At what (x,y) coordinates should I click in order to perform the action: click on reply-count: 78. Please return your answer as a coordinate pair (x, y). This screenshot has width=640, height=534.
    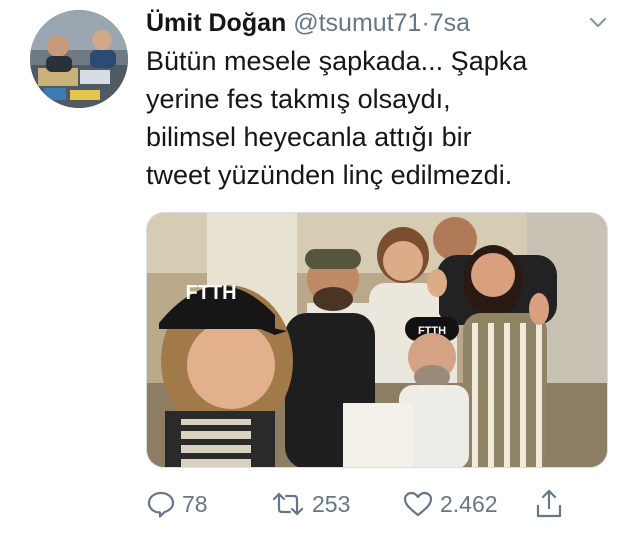
    Looking at the image, I should click on (195, 503).